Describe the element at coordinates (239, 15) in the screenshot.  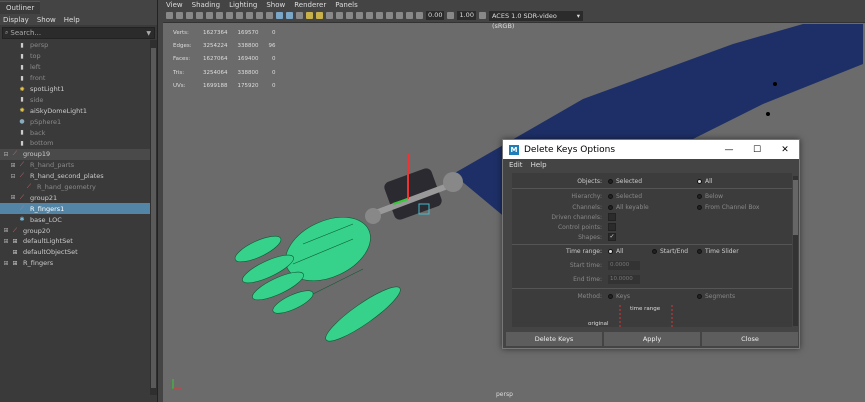
I see `gate-mask-icon` at that location.